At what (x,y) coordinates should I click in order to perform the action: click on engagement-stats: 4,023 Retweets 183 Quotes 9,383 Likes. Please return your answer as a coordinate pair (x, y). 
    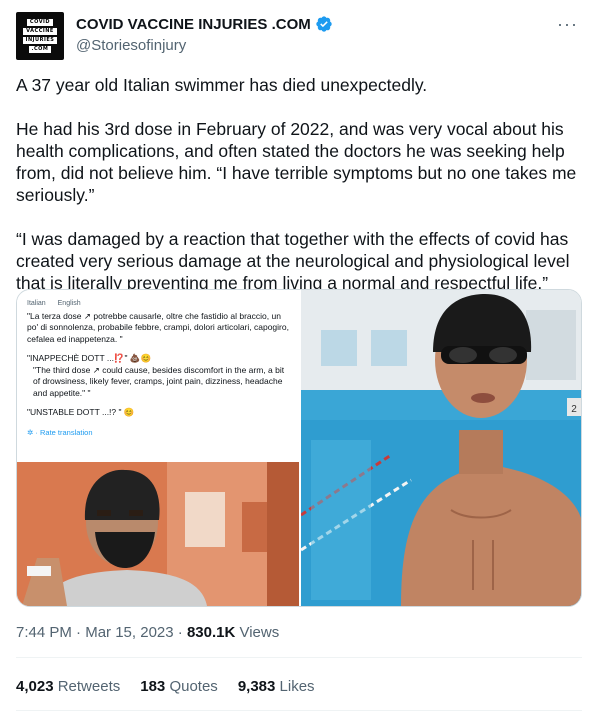
    Looking at the image, I should click on (165, 686).